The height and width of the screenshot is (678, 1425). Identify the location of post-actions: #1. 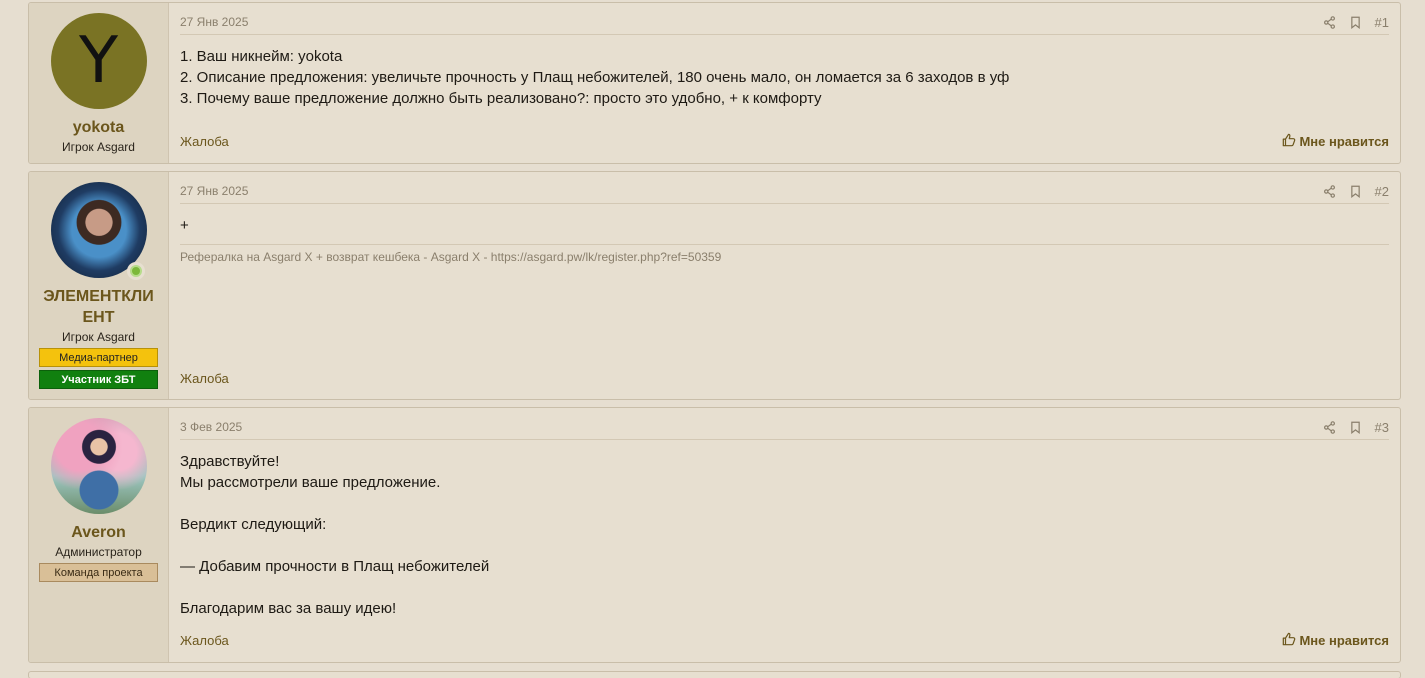
(1356, 22).